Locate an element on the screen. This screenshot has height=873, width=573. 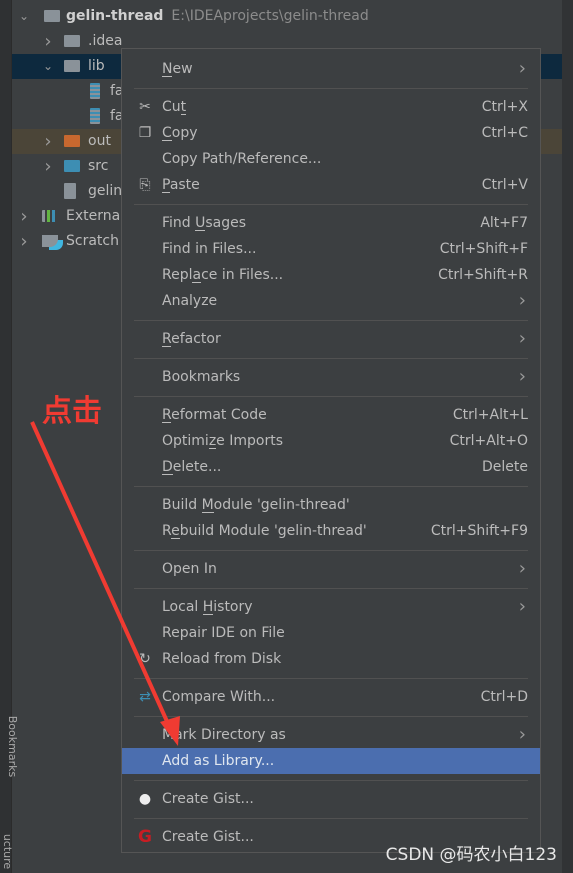
watermark: CSDN @码农小白123 is located at coordinates (471, 855).